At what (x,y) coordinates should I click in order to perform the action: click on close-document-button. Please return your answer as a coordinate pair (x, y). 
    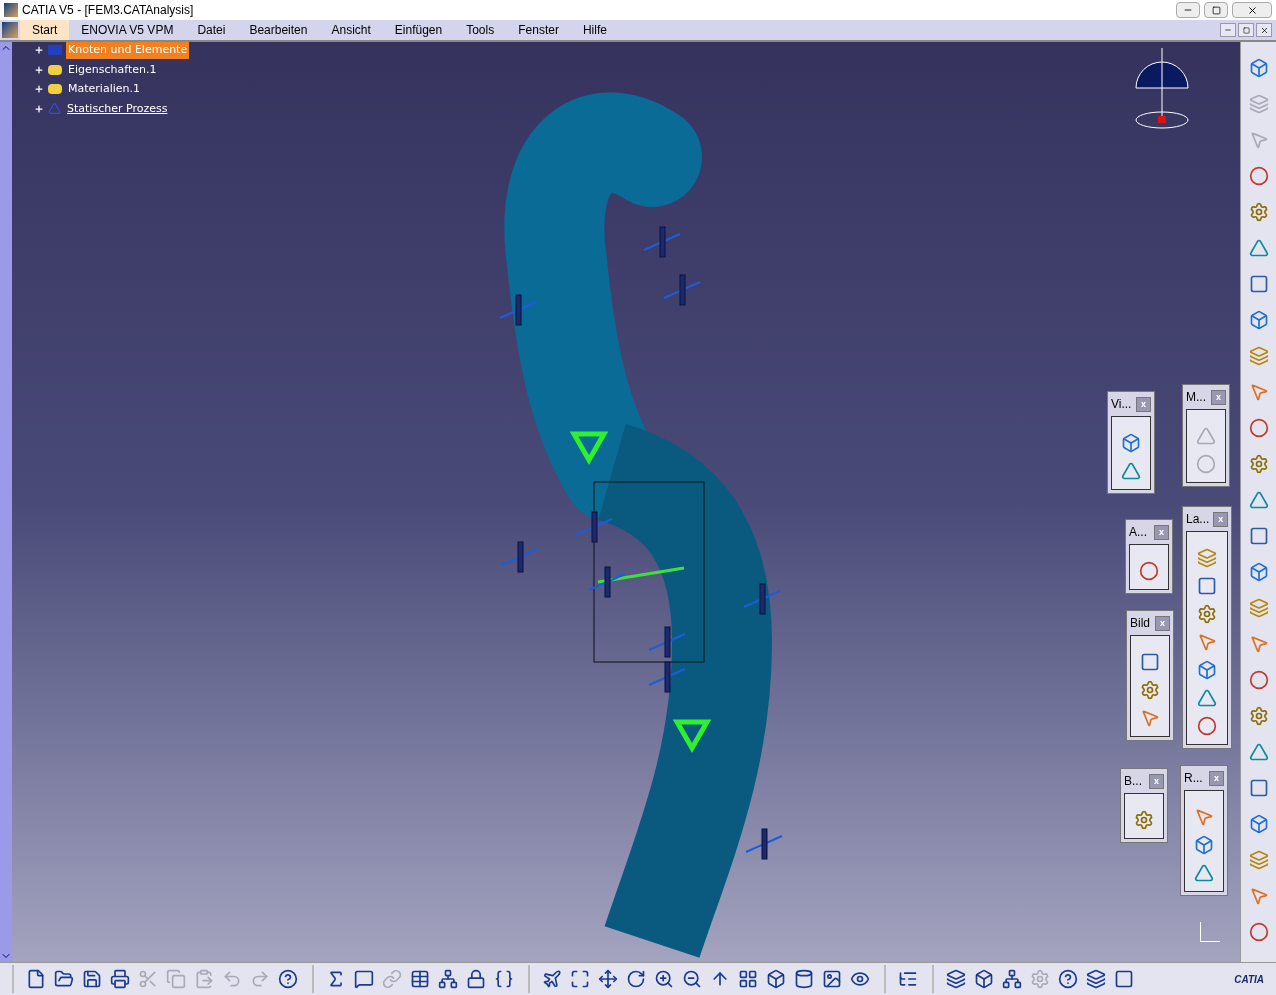
    Looking at the image, I should click on (1264, 30).